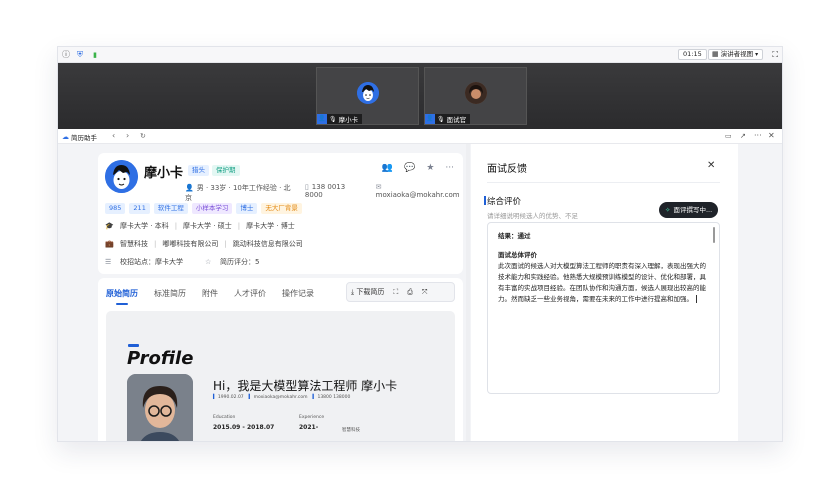  Describe the element at coordinates (603, 182) in the screenshot. I see `divider` at that location.